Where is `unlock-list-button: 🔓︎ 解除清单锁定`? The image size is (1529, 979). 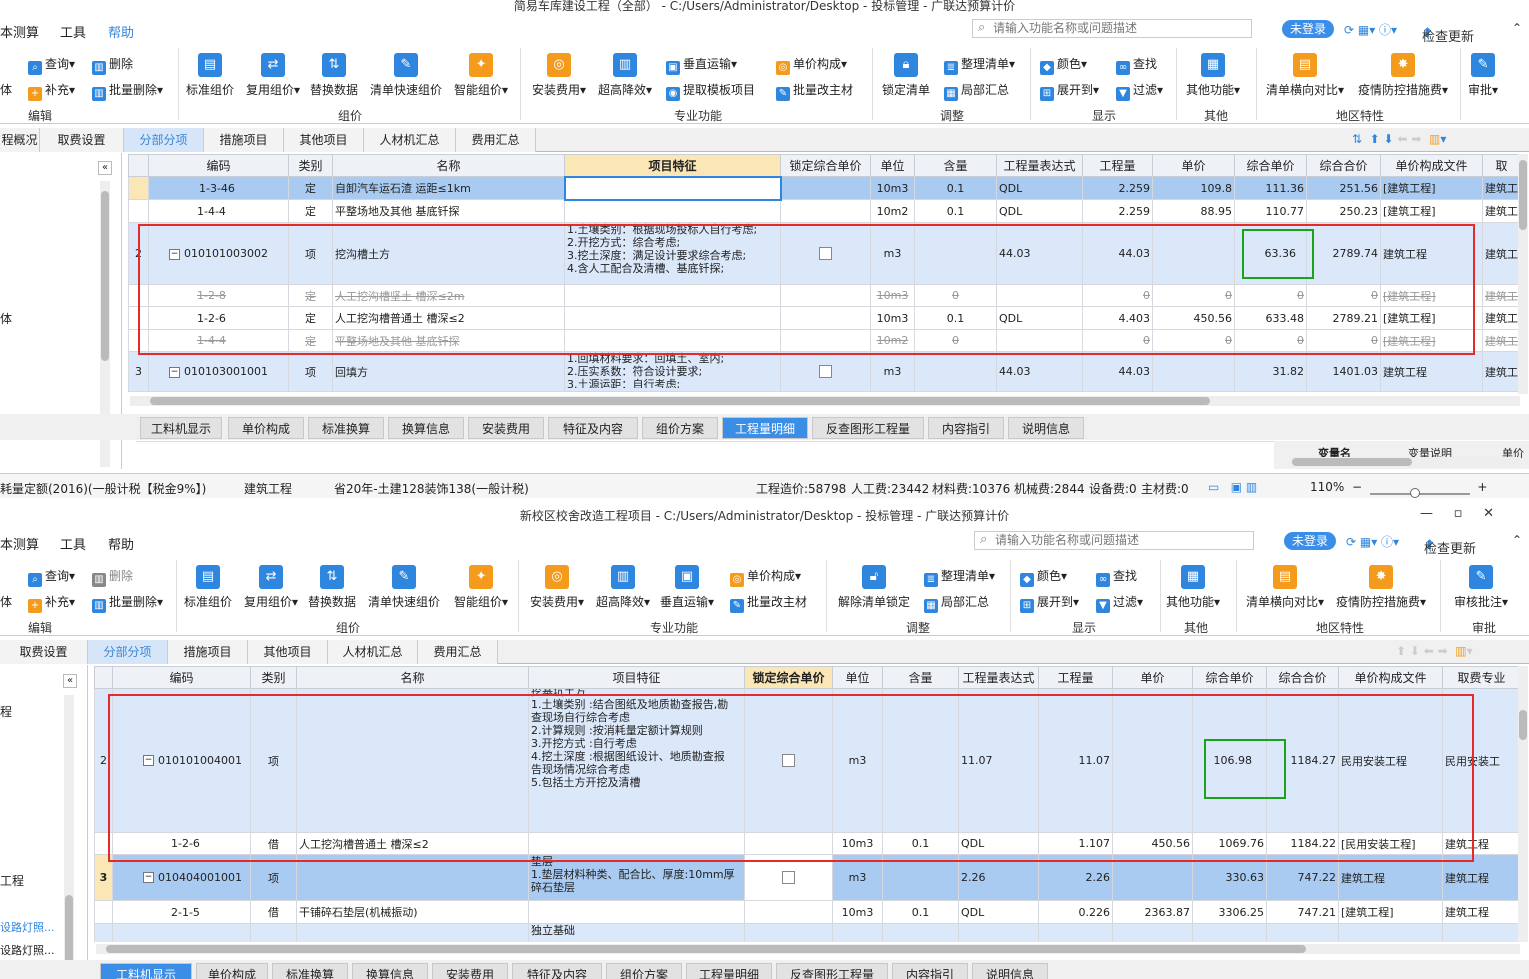
unlock-list-button: 🔓︎ 解除清单锁定 is located at coordinates (874, 587).